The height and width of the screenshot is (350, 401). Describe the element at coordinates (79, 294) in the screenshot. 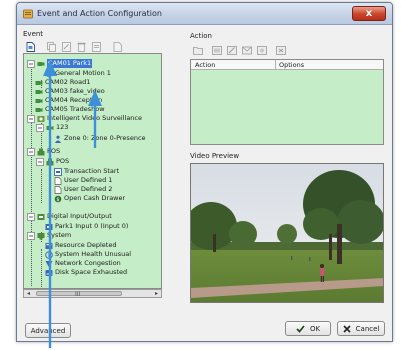

I see `scroll-thumb: III` at that location.